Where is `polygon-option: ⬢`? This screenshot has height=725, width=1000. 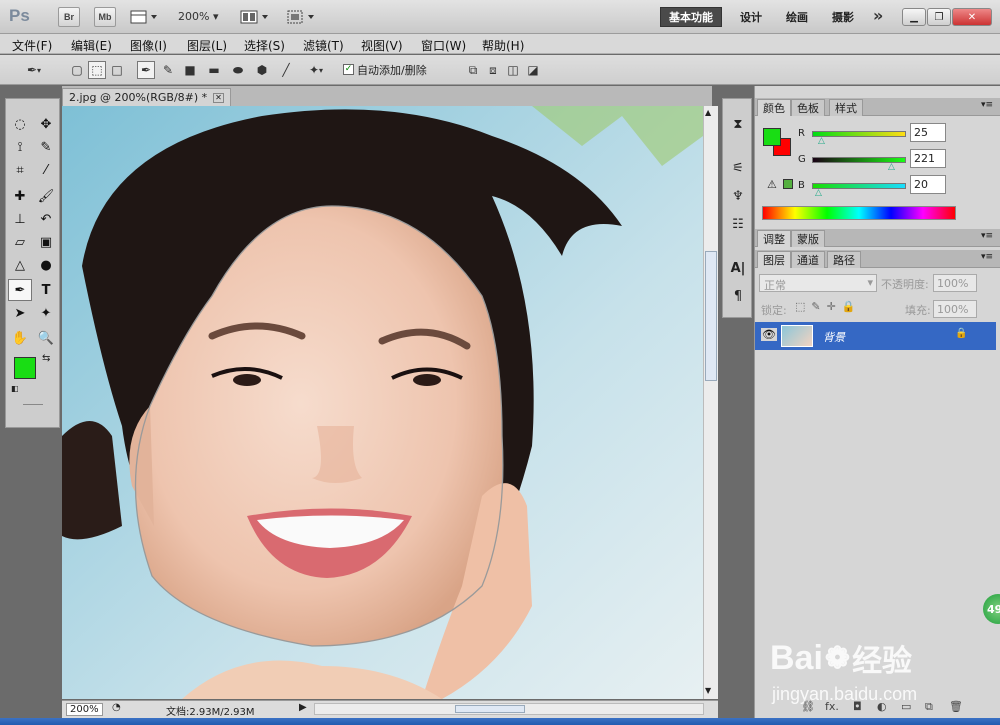 polygon-option: ⬢ is located at coordinates (262, 70).